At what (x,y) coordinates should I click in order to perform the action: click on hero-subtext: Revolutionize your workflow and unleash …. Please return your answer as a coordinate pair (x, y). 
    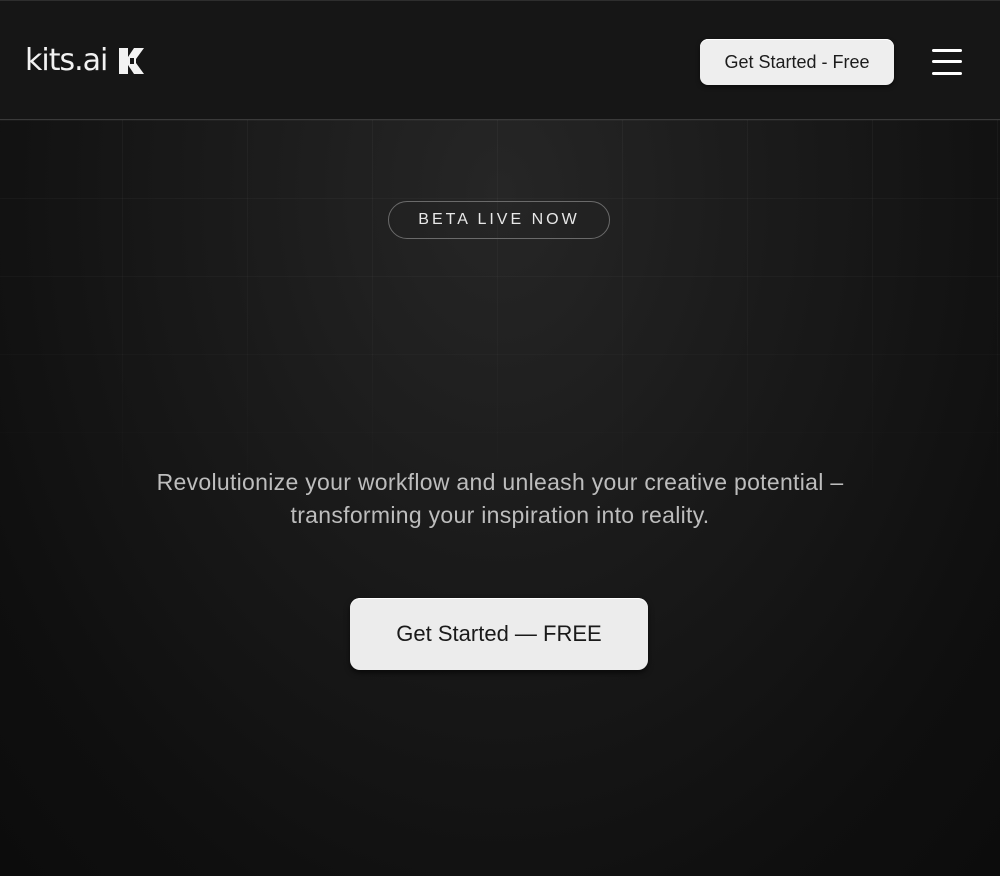
    Looking at the image, I should click on (500, 499).